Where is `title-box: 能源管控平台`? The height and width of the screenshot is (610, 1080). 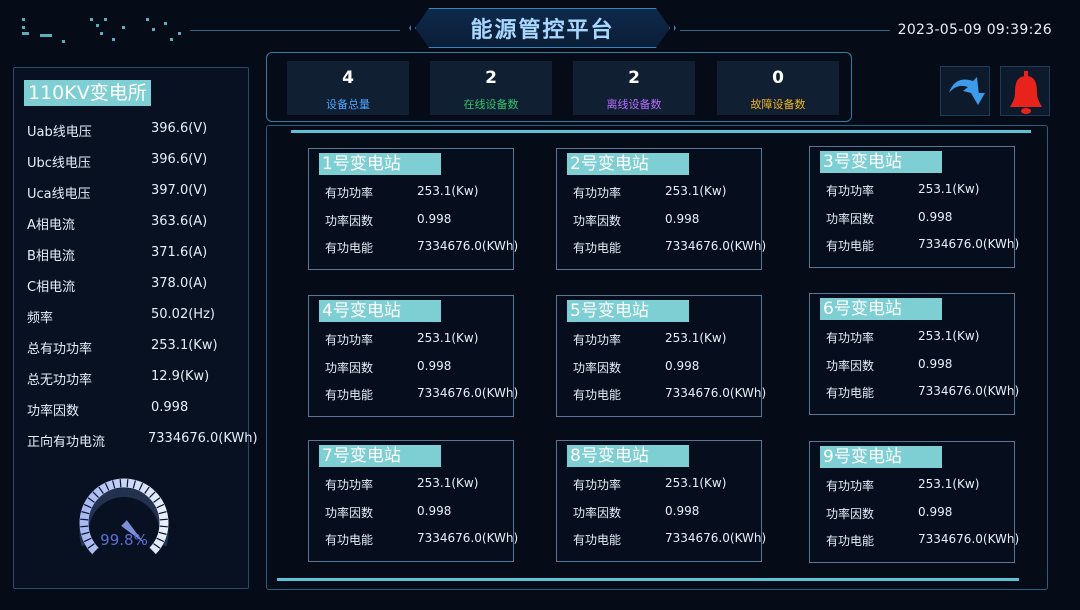
title-box: 能源管控平台 is located at coordinates (542, 28).